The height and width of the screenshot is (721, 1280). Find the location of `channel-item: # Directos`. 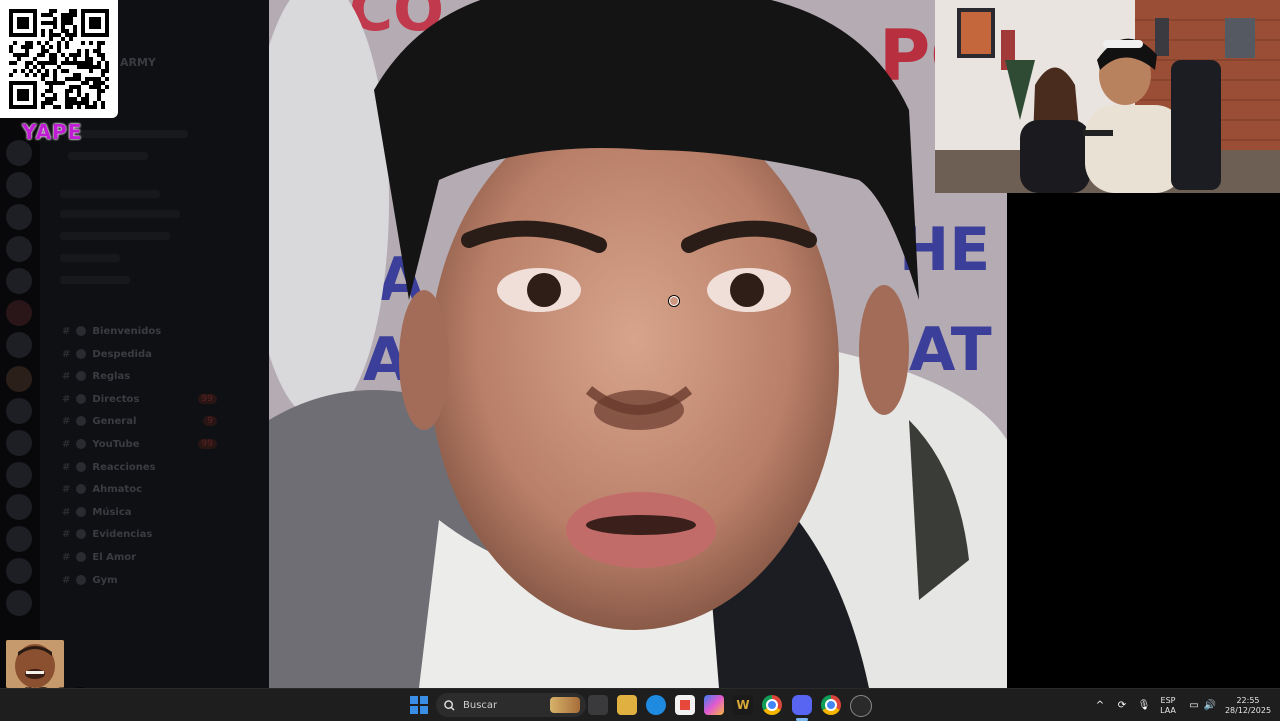

channel-item: # Directos is located at coordinates (101, 401).